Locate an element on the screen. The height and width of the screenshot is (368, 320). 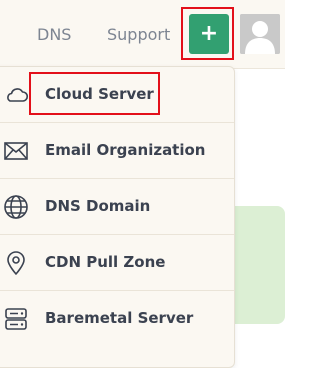
menu-item-baremetal-server: Baremetal Server is located at coordinates (117, 318).